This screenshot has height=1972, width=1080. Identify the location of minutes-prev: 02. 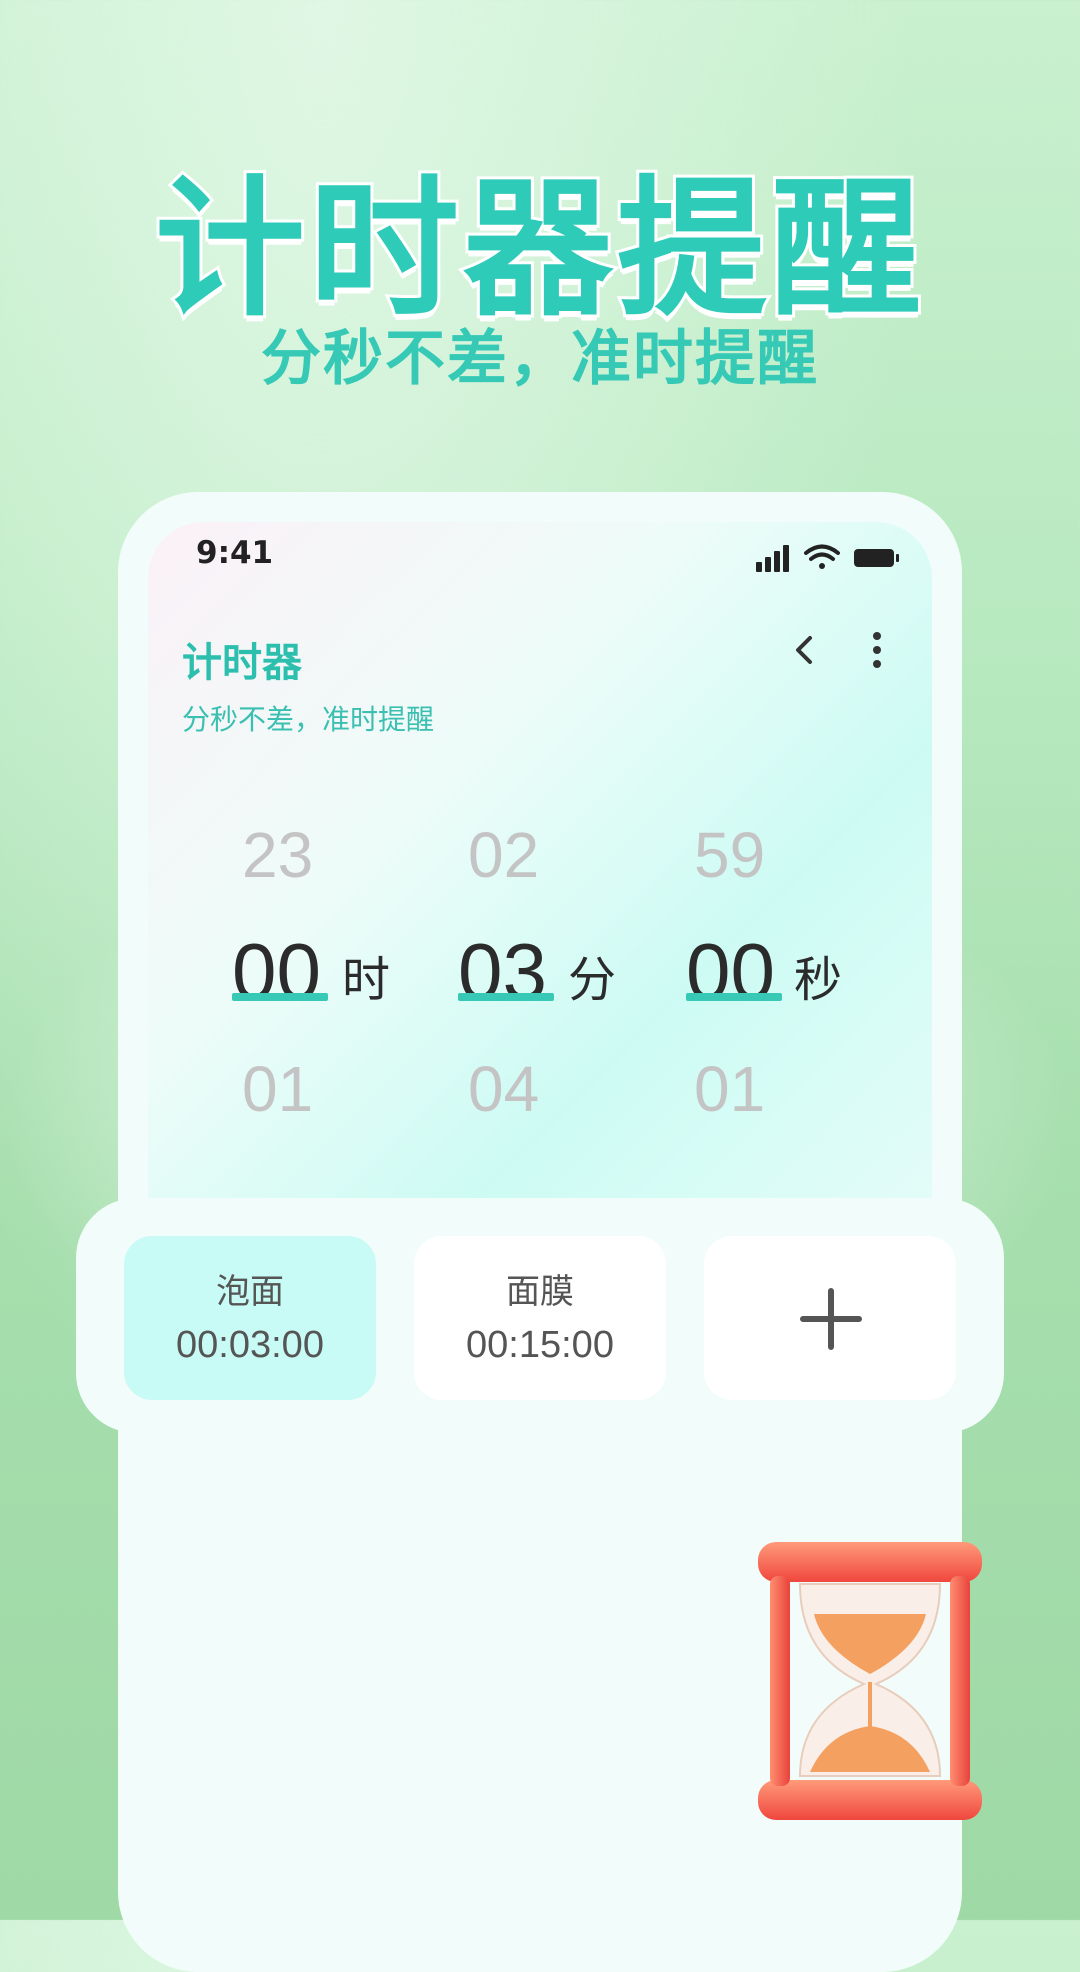
(504, 855).